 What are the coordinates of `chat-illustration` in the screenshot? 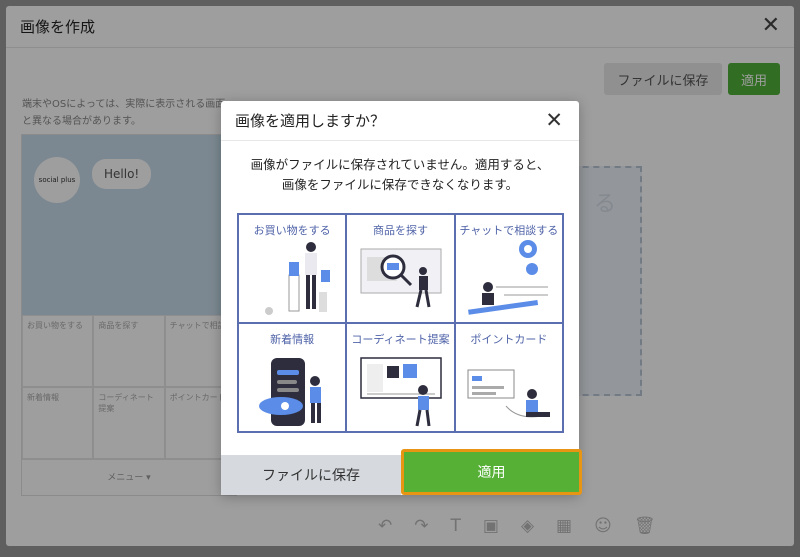 It's located at (507, 277).